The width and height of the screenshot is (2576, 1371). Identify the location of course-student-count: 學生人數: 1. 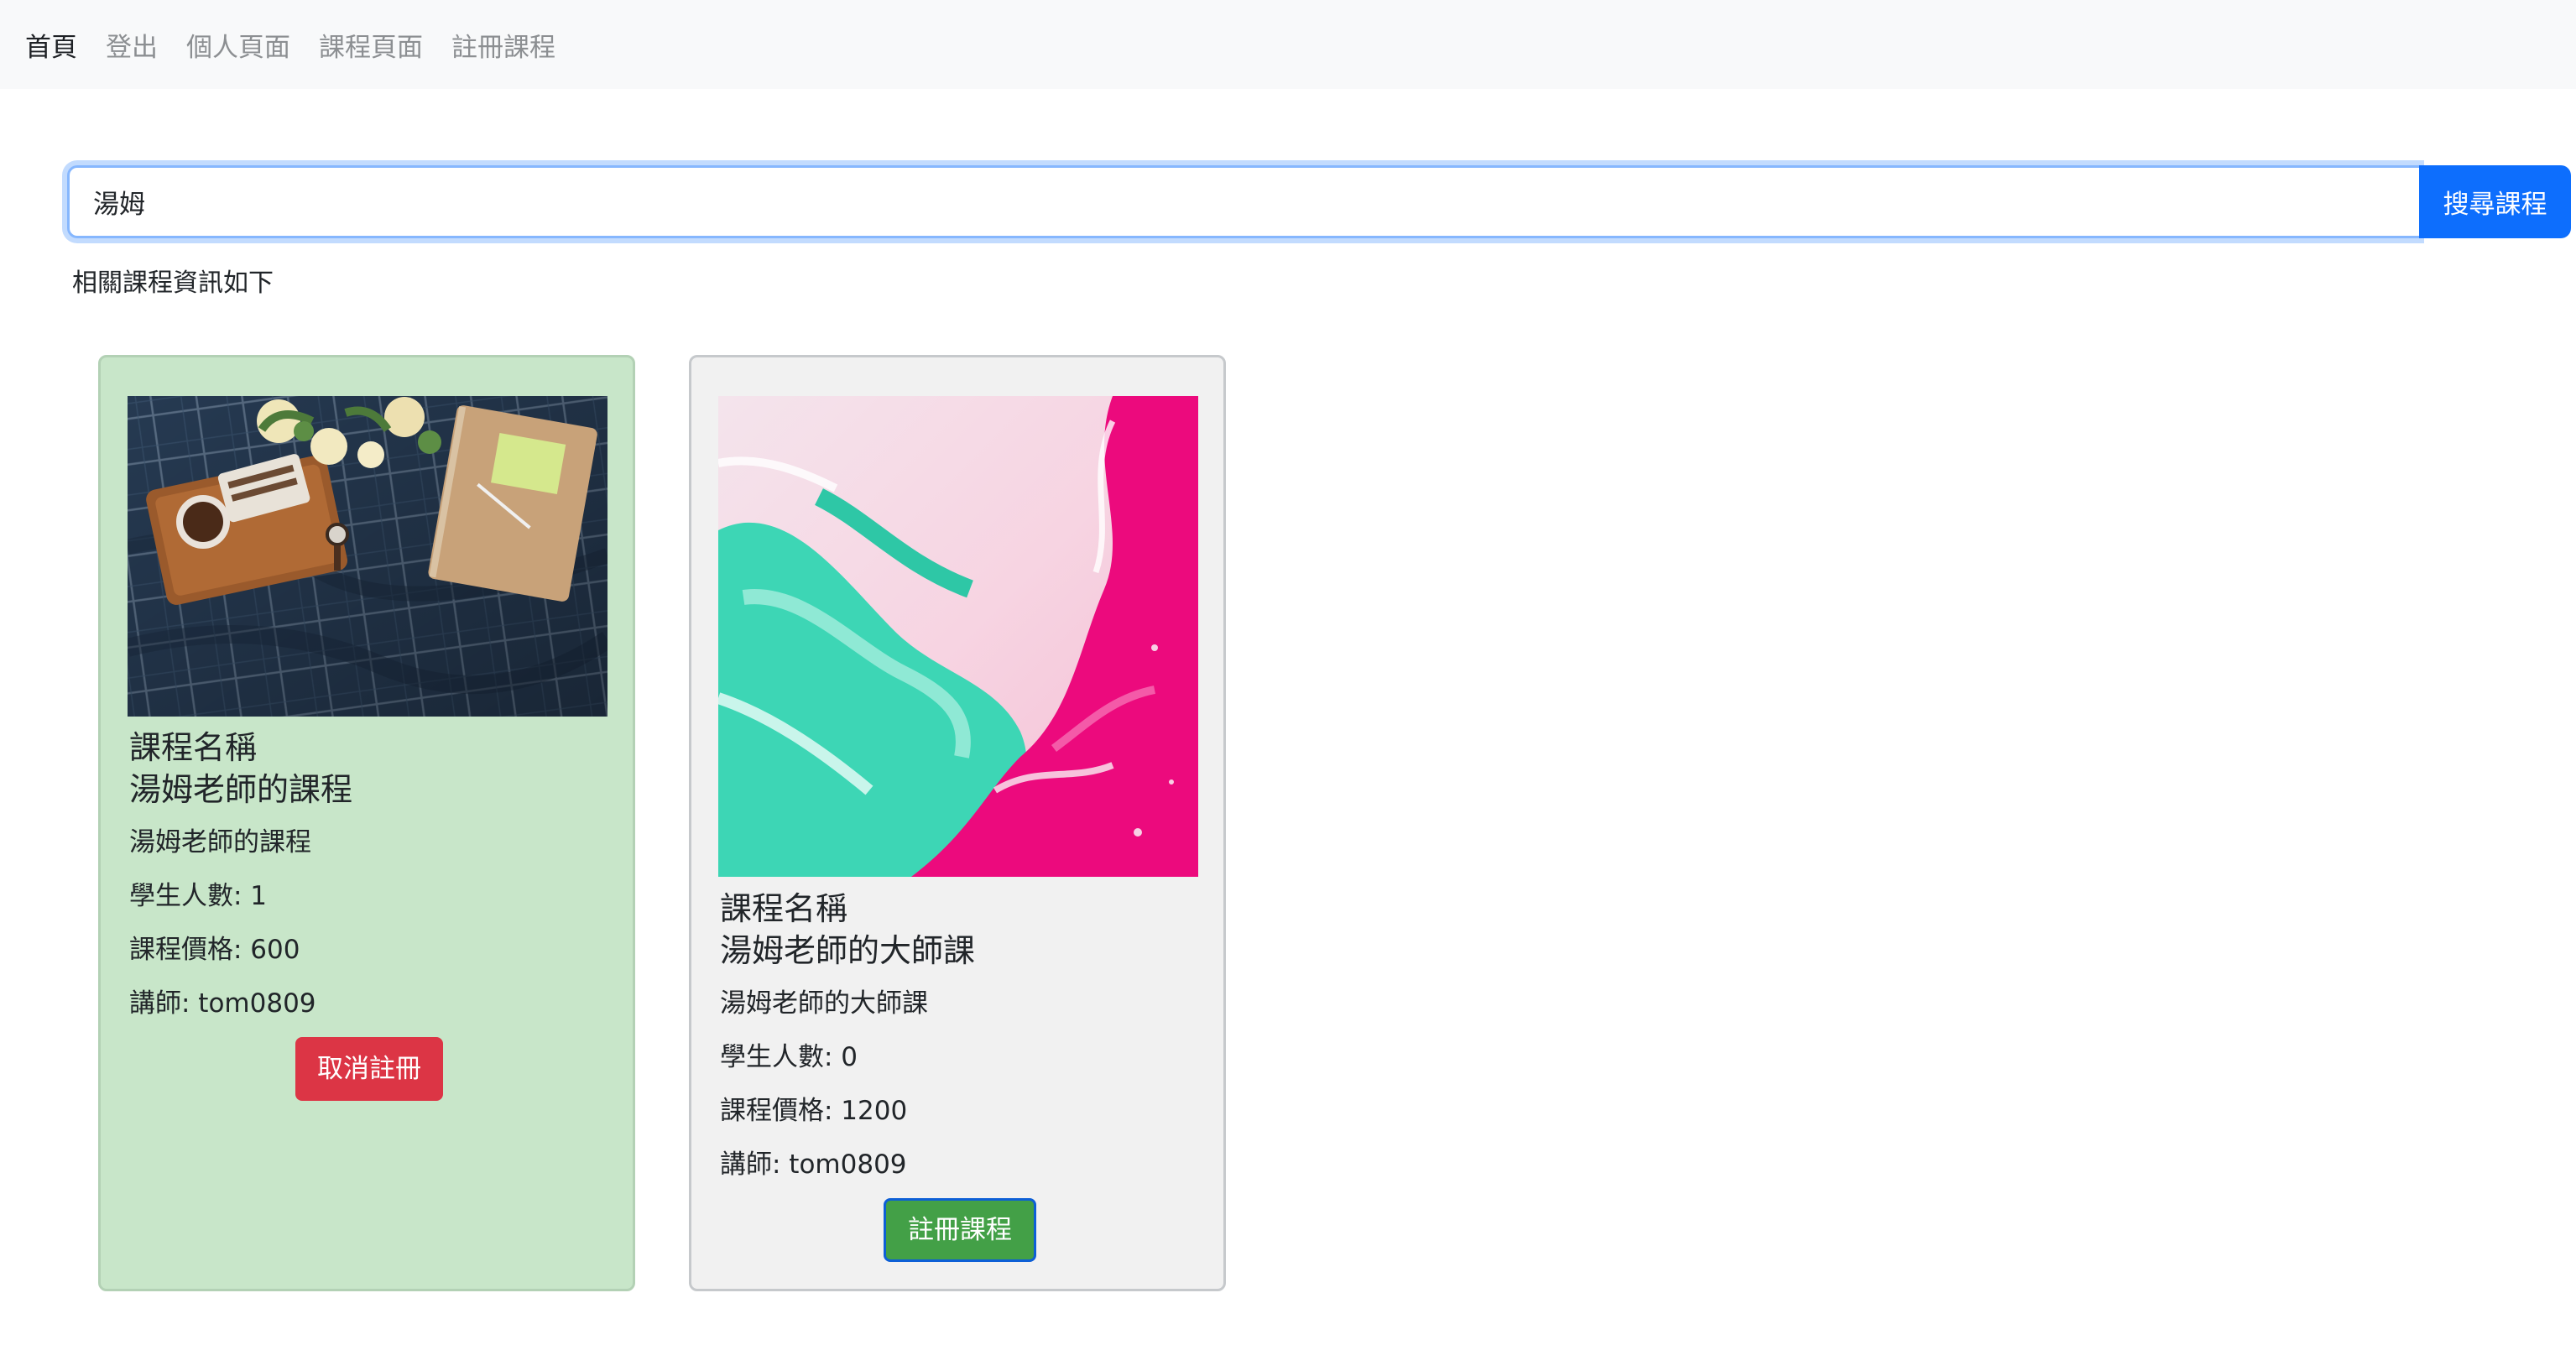
(198, 896).